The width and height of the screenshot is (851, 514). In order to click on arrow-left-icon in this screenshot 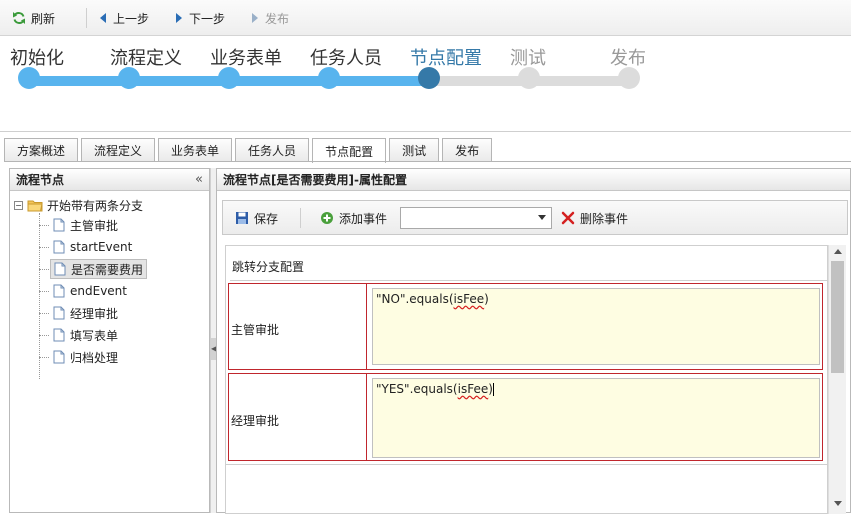, I will do `click(103, 18)`.